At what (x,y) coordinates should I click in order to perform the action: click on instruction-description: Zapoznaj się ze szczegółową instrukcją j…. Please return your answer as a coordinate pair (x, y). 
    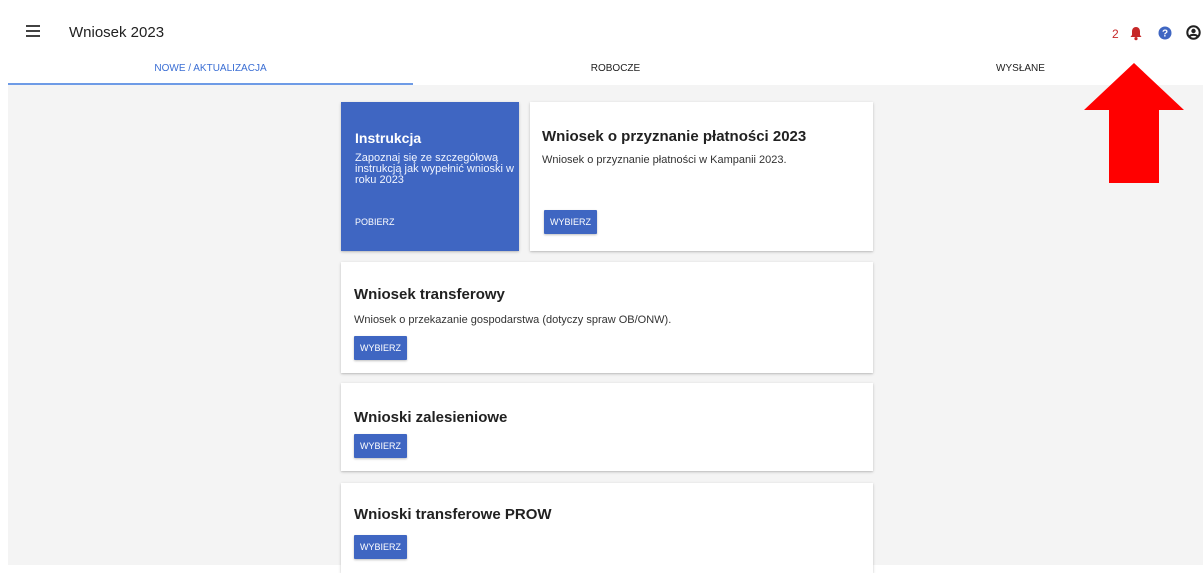
    Looking at the image, I should click on (434, 169).